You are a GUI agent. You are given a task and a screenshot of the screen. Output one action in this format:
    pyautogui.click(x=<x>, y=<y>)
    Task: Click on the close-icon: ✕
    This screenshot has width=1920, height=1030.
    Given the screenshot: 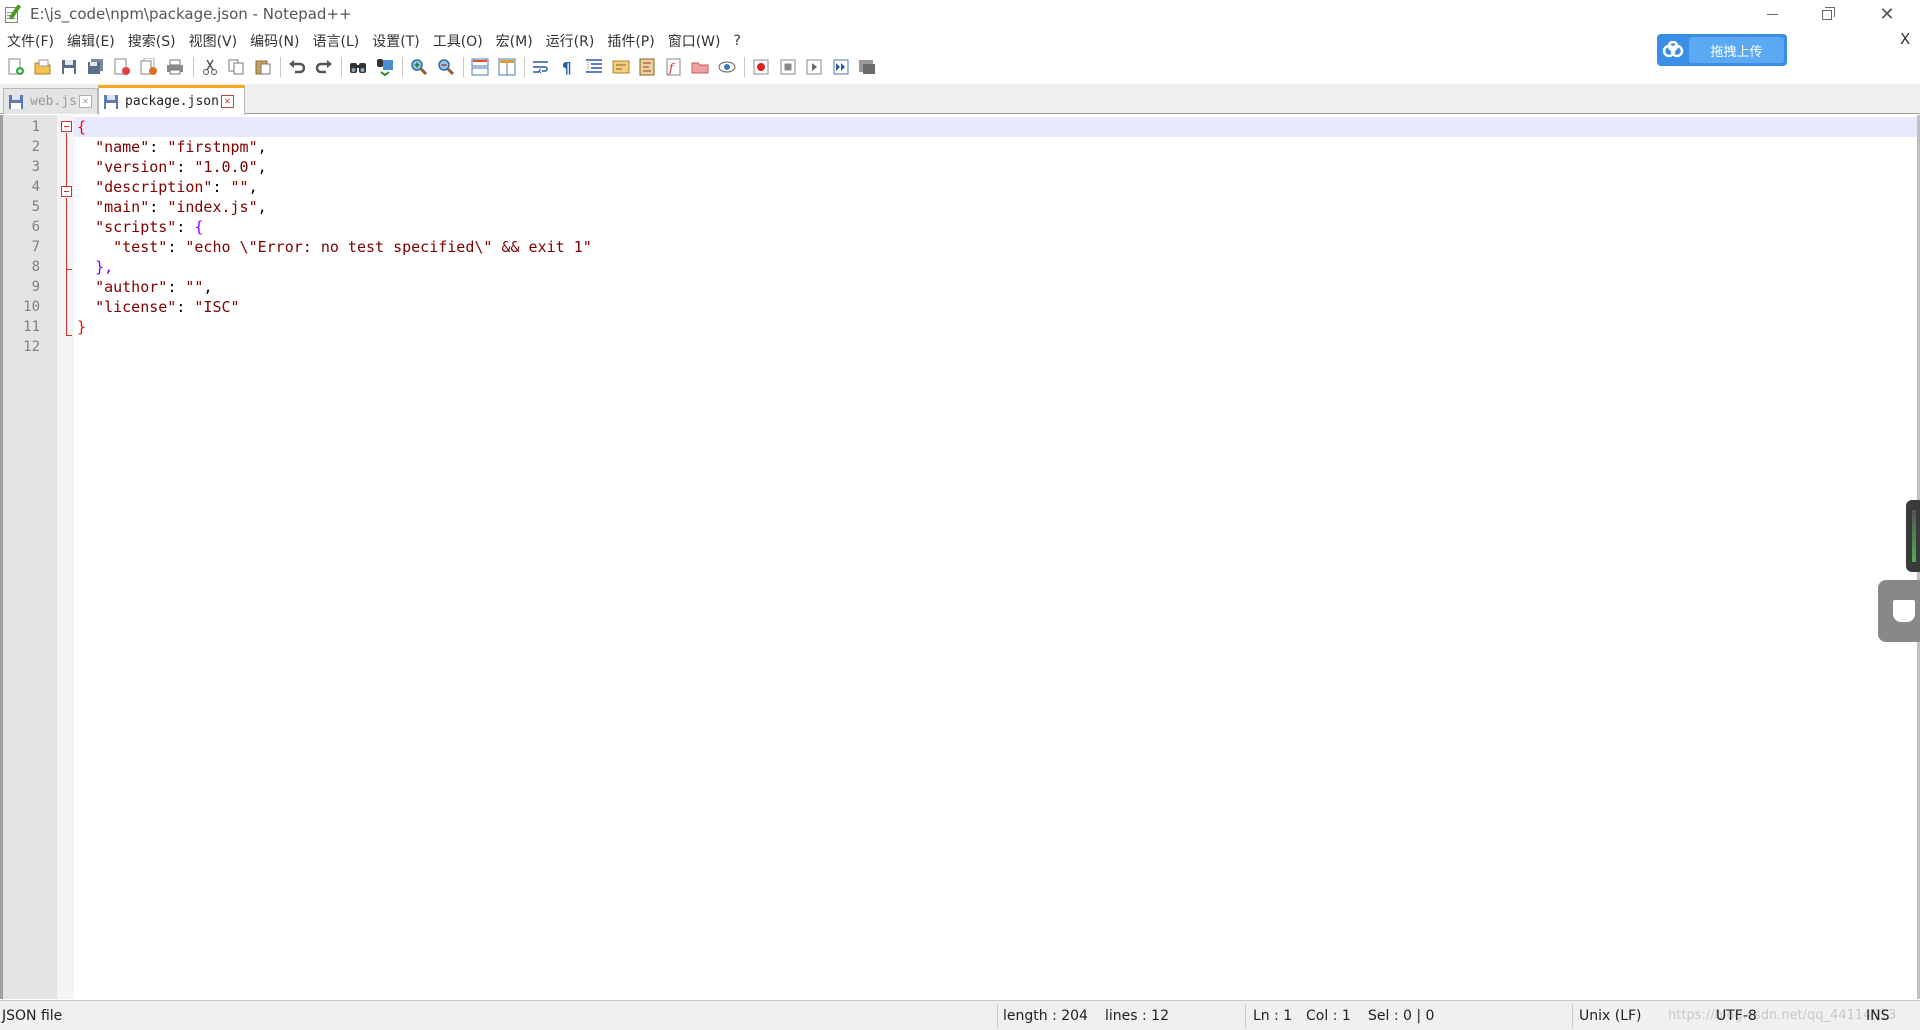 What is the action you would take?
    pyautogui.click(x=1887, y=14)
    